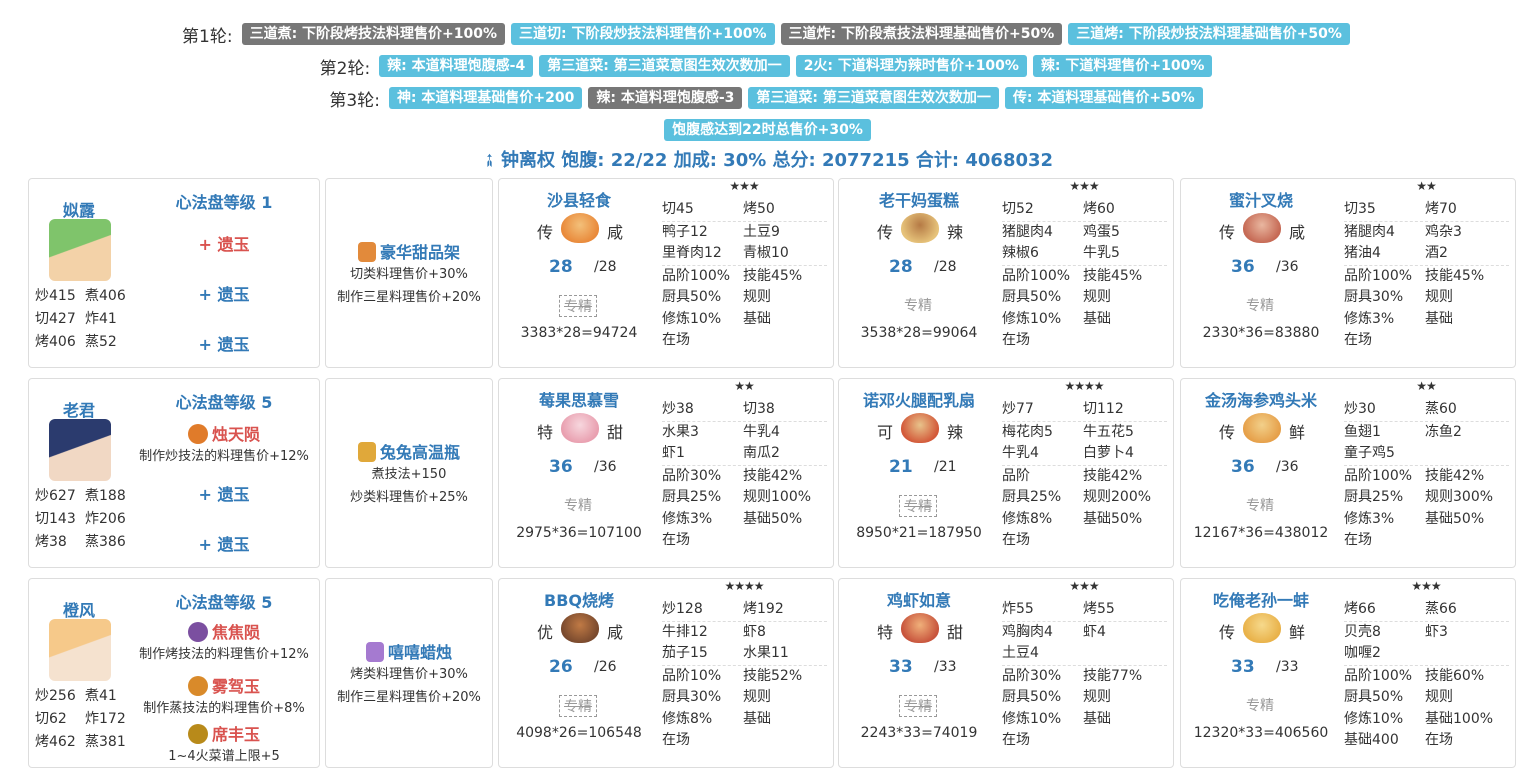 Image resolution: width=1535 pixels, height=781 pixels. Describe the element at coordinates (1465, 341) in the screenshot. I see `bonus` at that location.